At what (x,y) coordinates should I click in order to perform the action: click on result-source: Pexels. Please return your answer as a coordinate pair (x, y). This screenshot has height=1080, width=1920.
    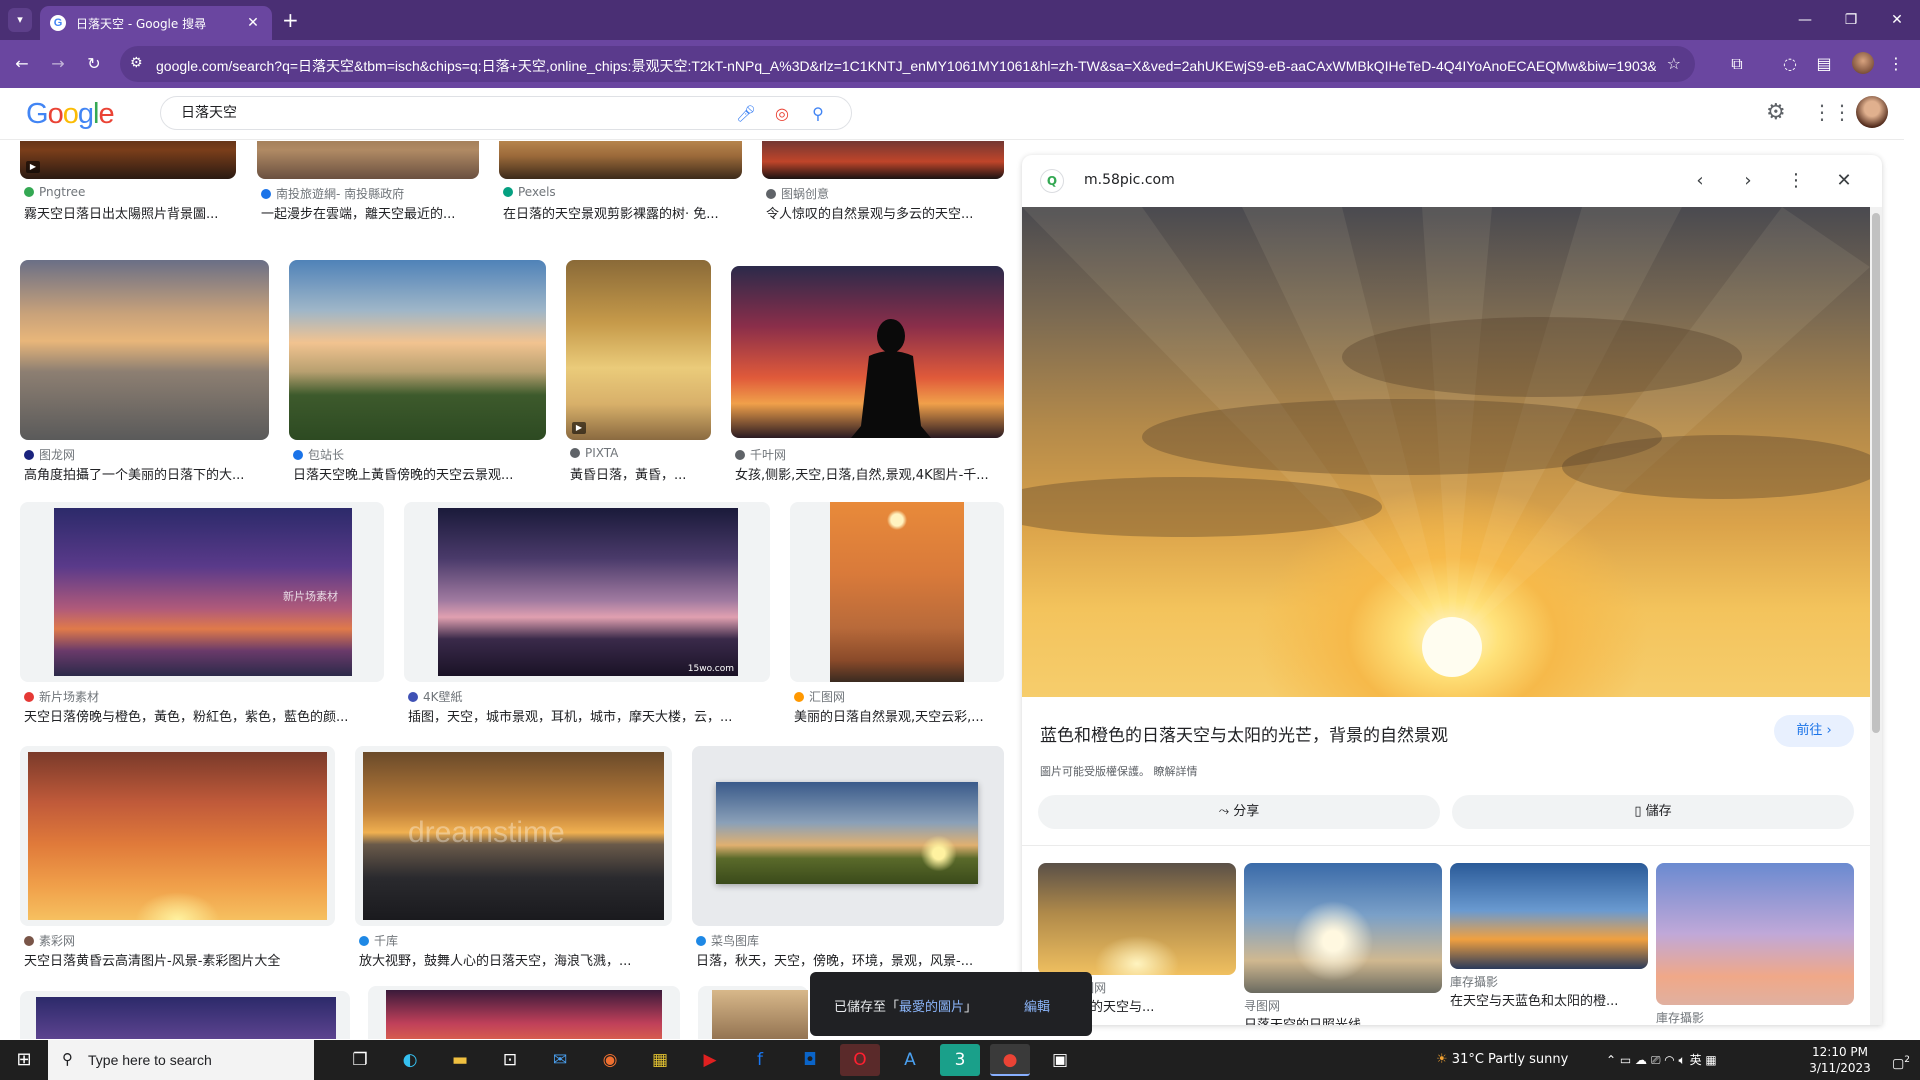
    Looking at the image, I should click on (537, 192).